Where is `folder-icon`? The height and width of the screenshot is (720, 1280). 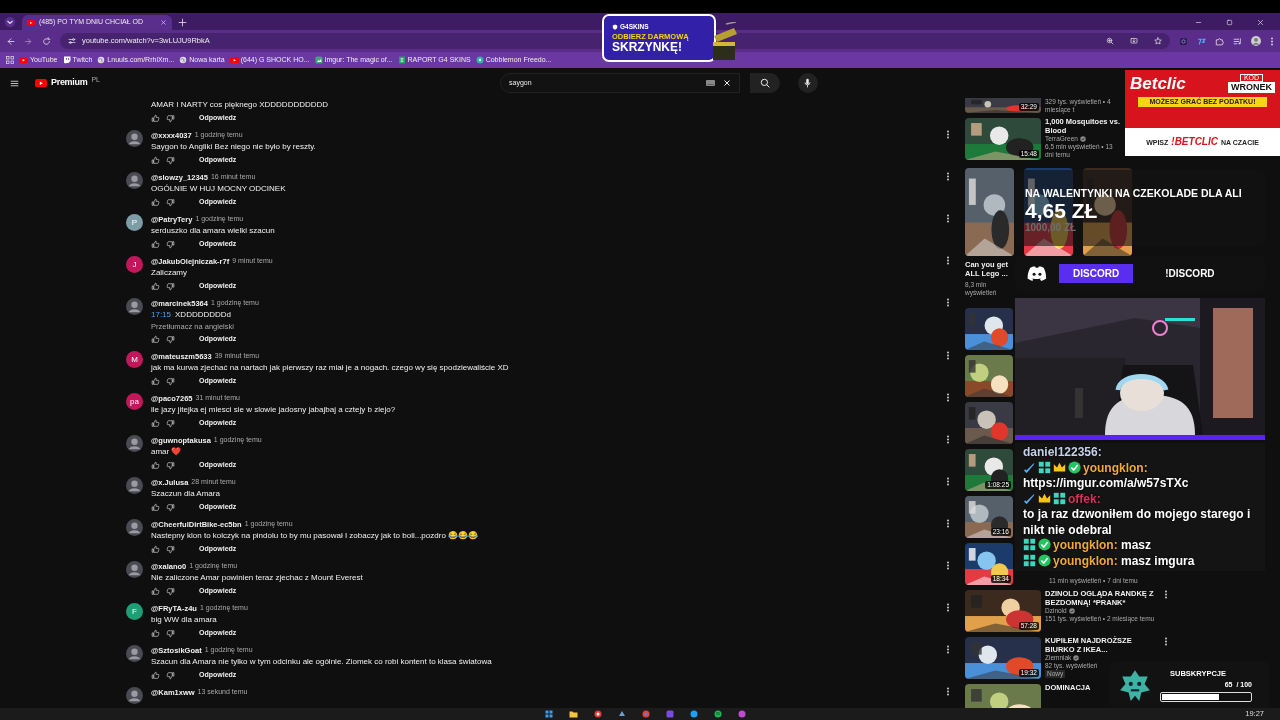 folder-icon is located at coordinates (573, 714).